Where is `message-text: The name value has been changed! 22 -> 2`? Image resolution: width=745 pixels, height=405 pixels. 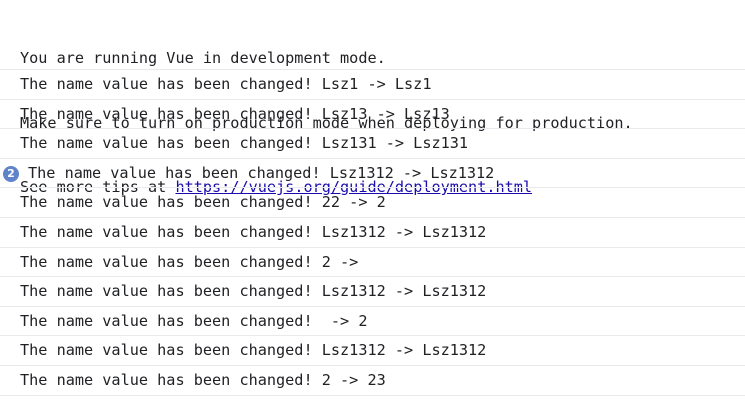
message-text: The name value has been changed! 22 -> 2 is located at coordinates (203, 202).